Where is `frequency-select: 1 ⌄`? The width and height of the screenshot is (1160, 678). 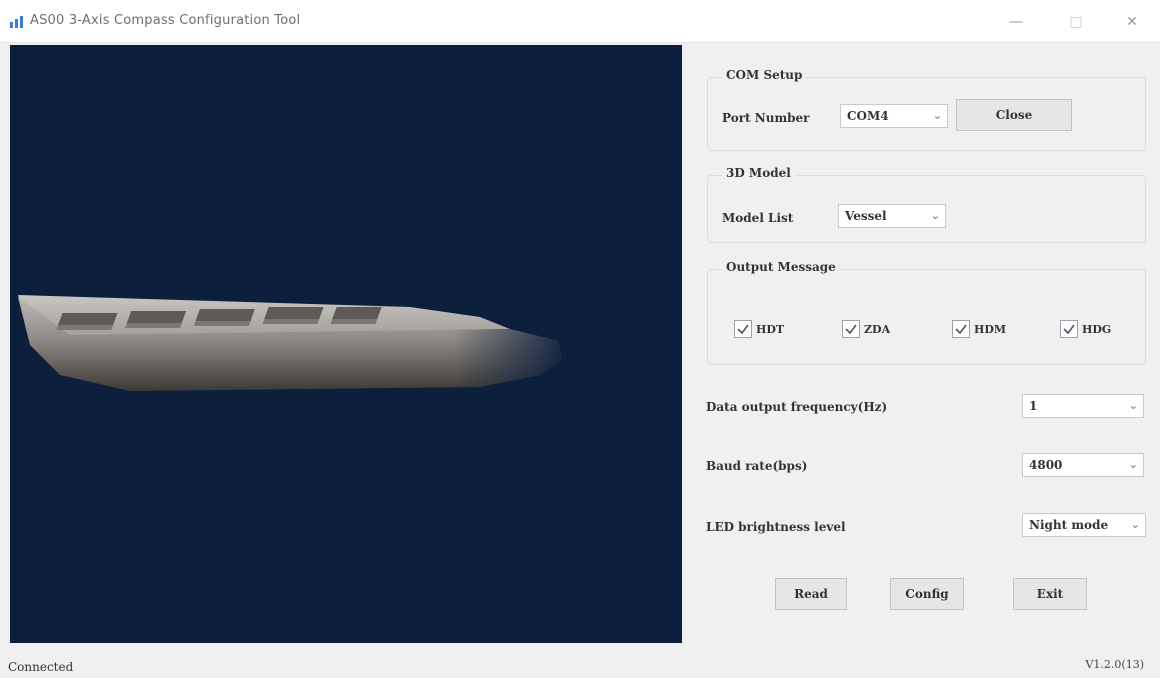 frequency-select: 1 ⌄ is located at coordinates (1083, 406).